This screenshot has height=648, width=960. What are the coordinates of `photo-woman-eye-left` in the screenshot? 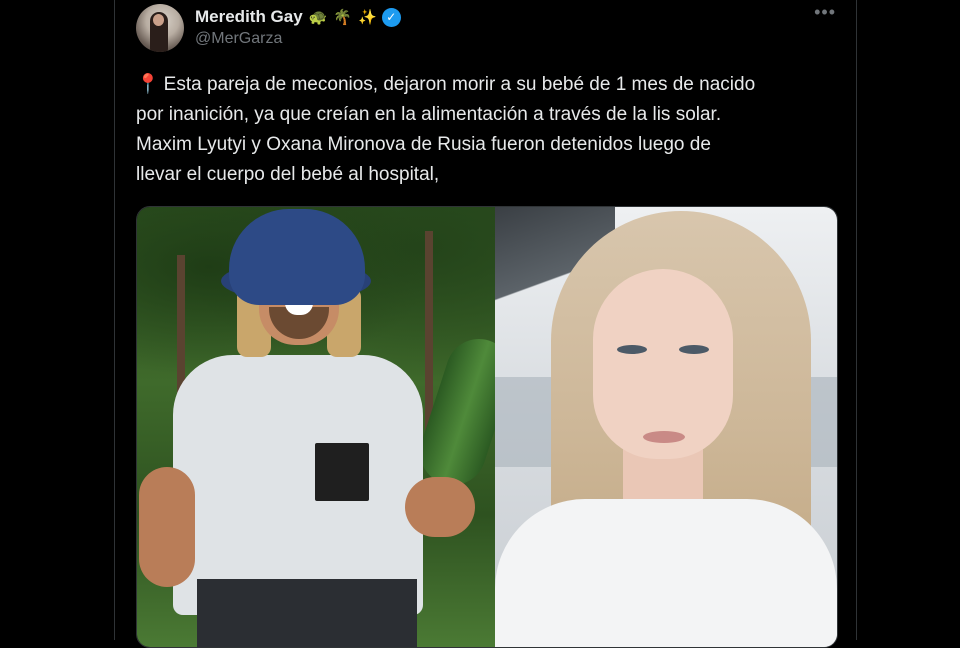 It's located at (632, 349).